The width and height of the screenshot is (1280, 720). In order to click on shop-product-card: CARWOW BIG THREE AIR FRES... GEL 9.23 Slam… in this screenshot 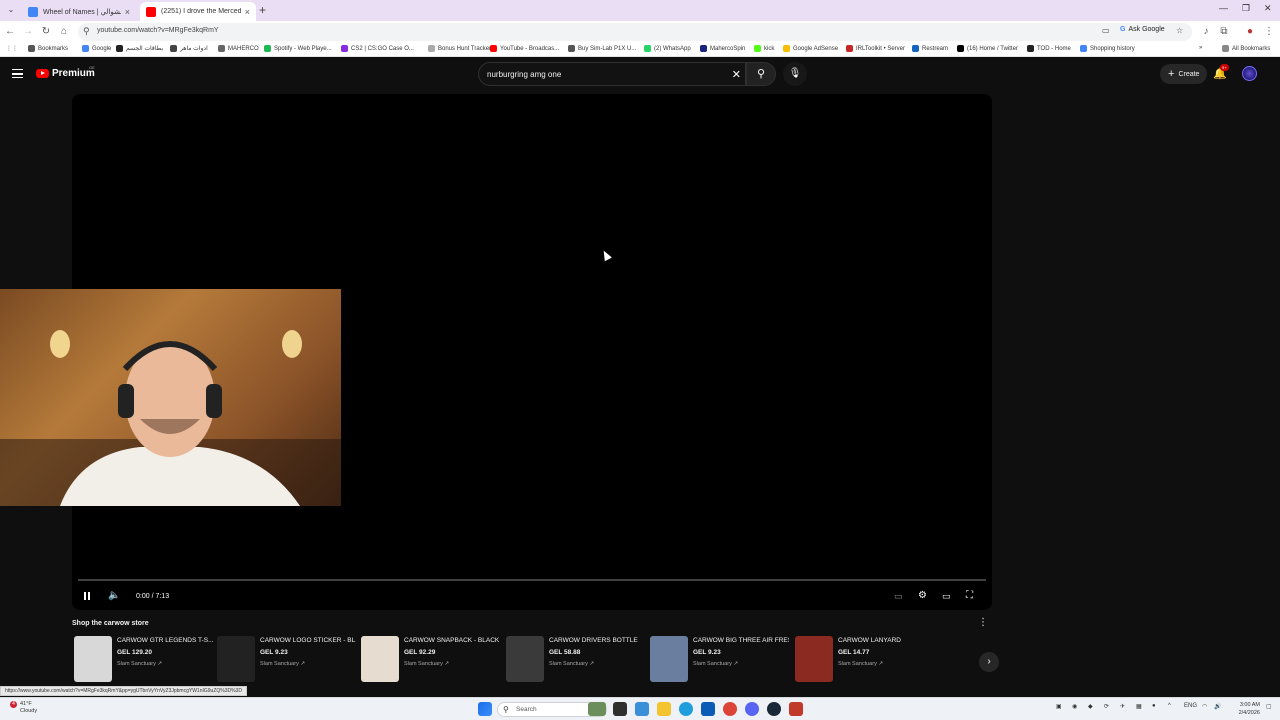, I will do `click(720, 659)`.